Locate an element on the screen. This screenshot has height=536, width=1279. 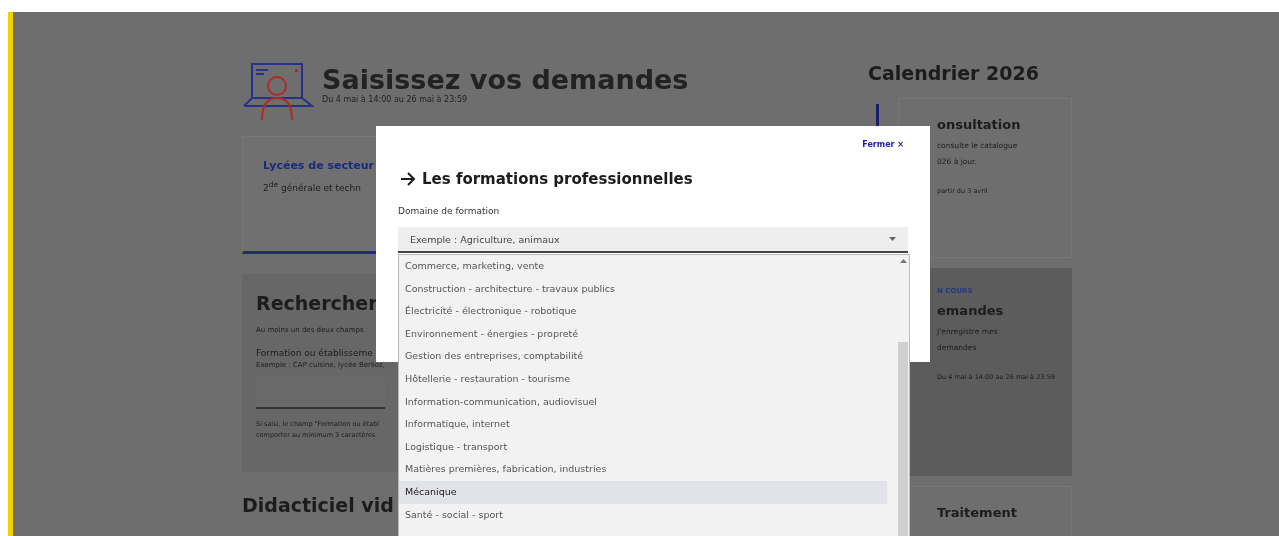
section-title: Didacticiel vid is located at coordinates (318, 505).